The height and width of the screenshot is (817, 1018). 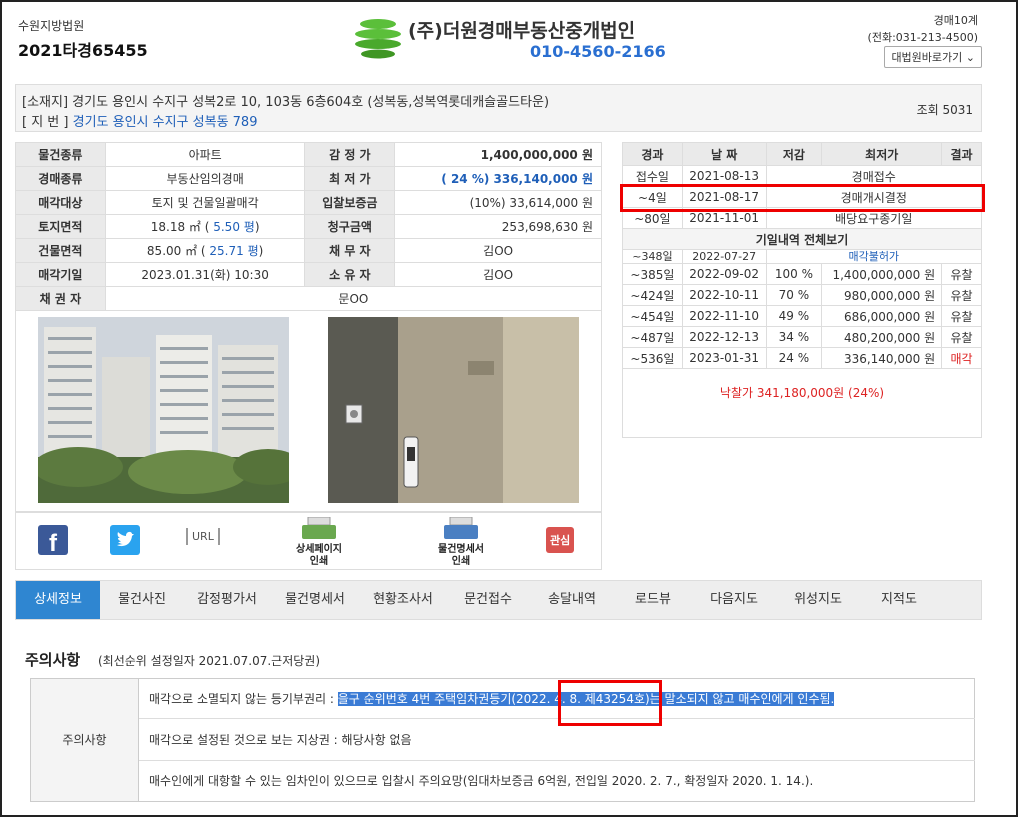 What do you see at coordinates (308, 410) in the screenshot?
I see `photo-panel` at bounding box center [308, 410].